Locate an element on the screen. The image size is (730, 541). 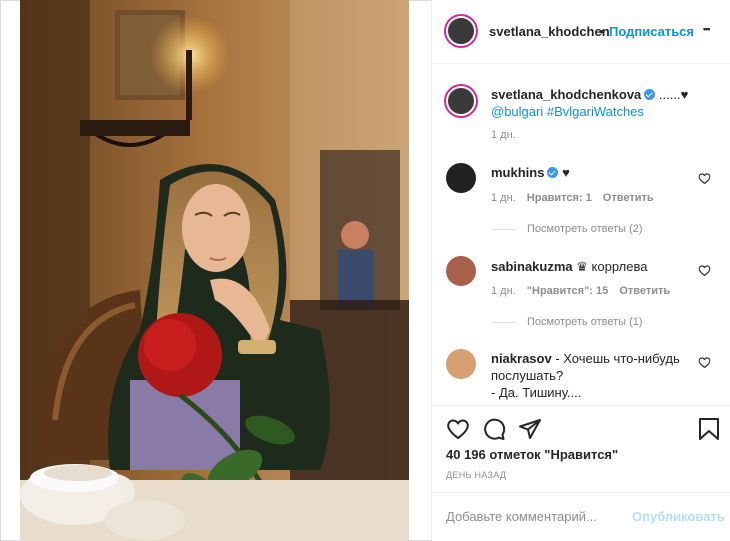
actions-divider is located at coordinates (581, 405).